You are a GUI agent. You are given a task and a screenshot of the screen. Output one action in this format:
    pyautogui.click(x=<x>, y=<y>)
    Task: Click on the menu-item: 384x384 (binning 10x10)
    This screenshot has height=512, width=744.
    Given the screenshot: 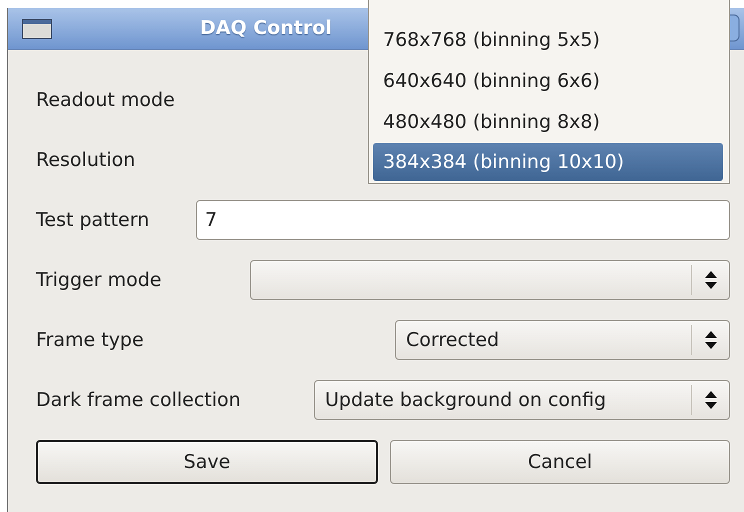 What is the action you would take?
    pyautogui.click(x=548, y=162)
    